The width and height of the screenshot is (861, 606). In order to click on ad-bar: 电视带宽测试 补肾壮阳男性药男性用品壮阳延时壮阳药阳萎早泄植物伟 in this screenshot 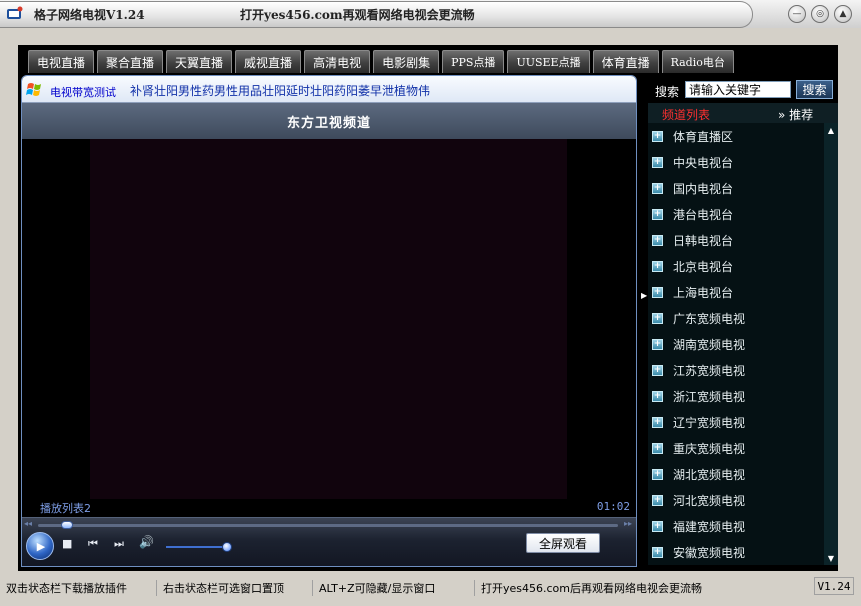, I will do `click(329, 89)`.